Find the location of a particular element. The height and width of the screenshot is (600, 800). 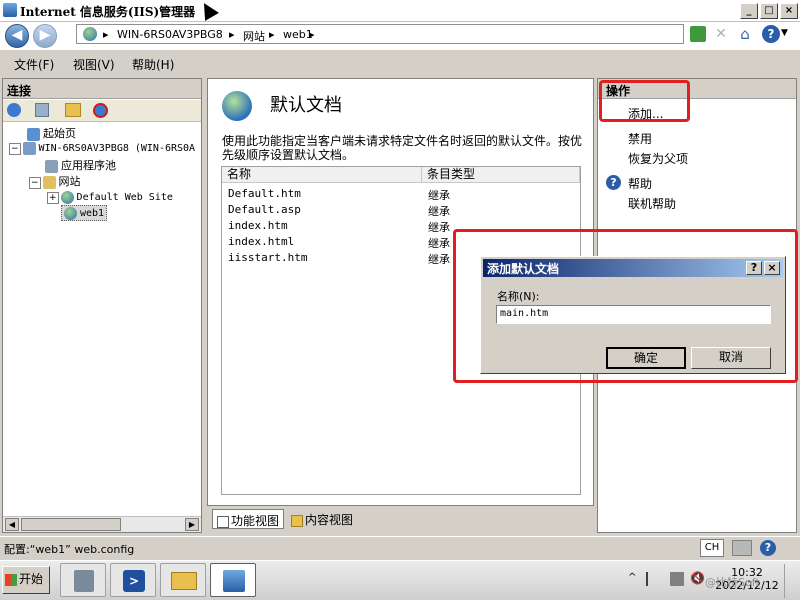

default-document-icon is located at coordinates (237, 106).